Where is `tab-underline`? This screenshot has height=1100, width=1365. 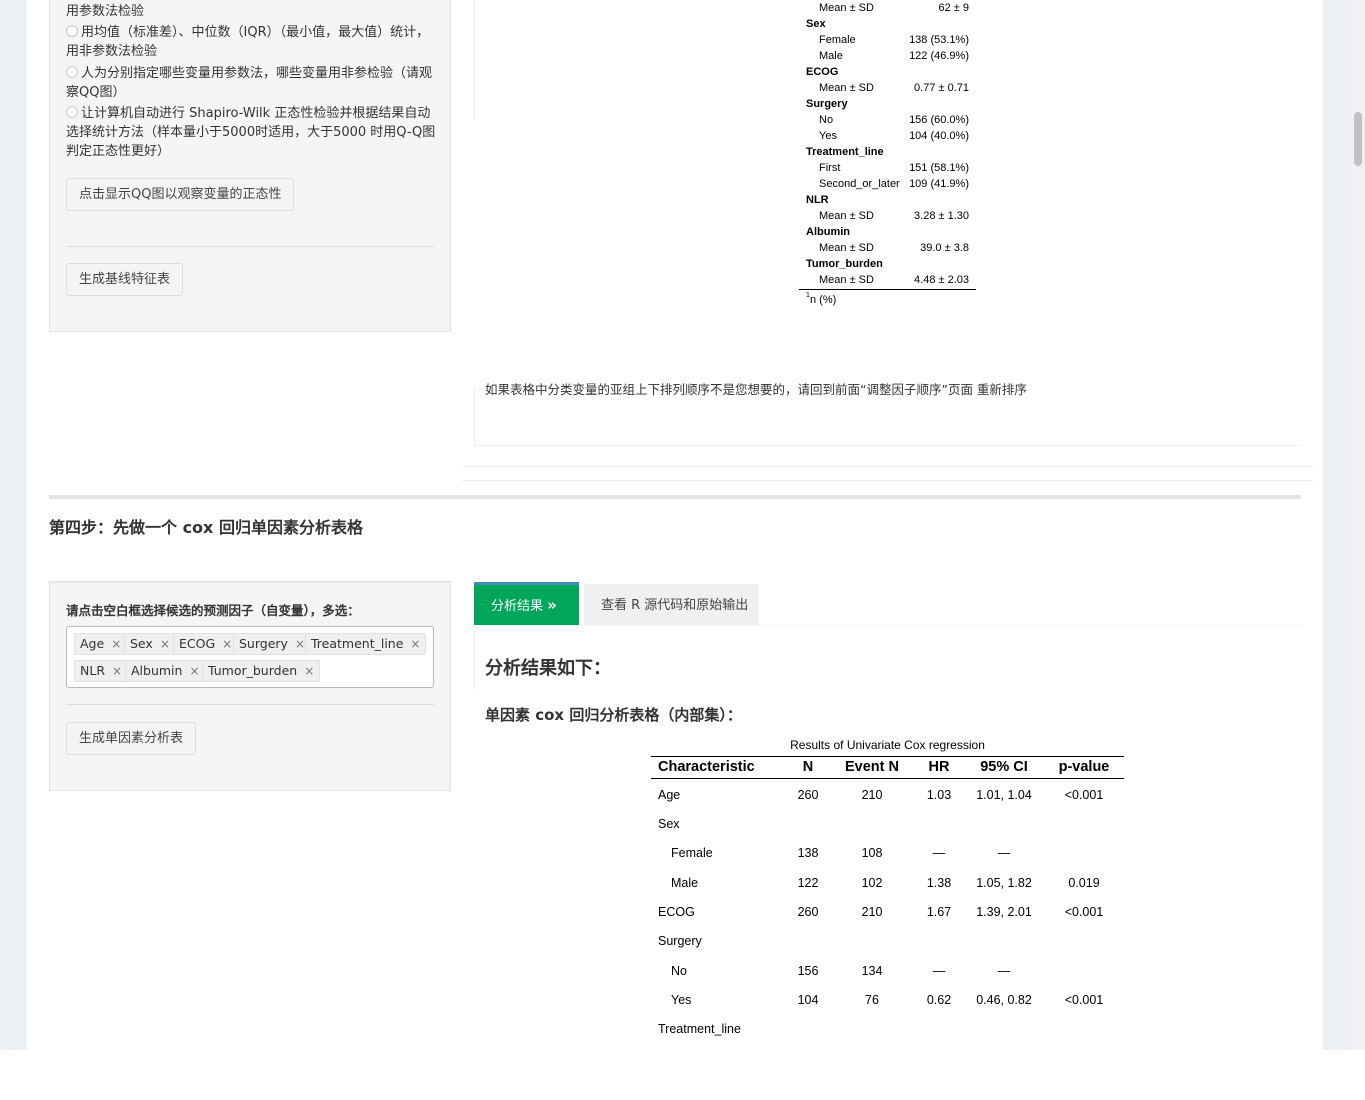
tab-underline is located at coordinates (887, 625).